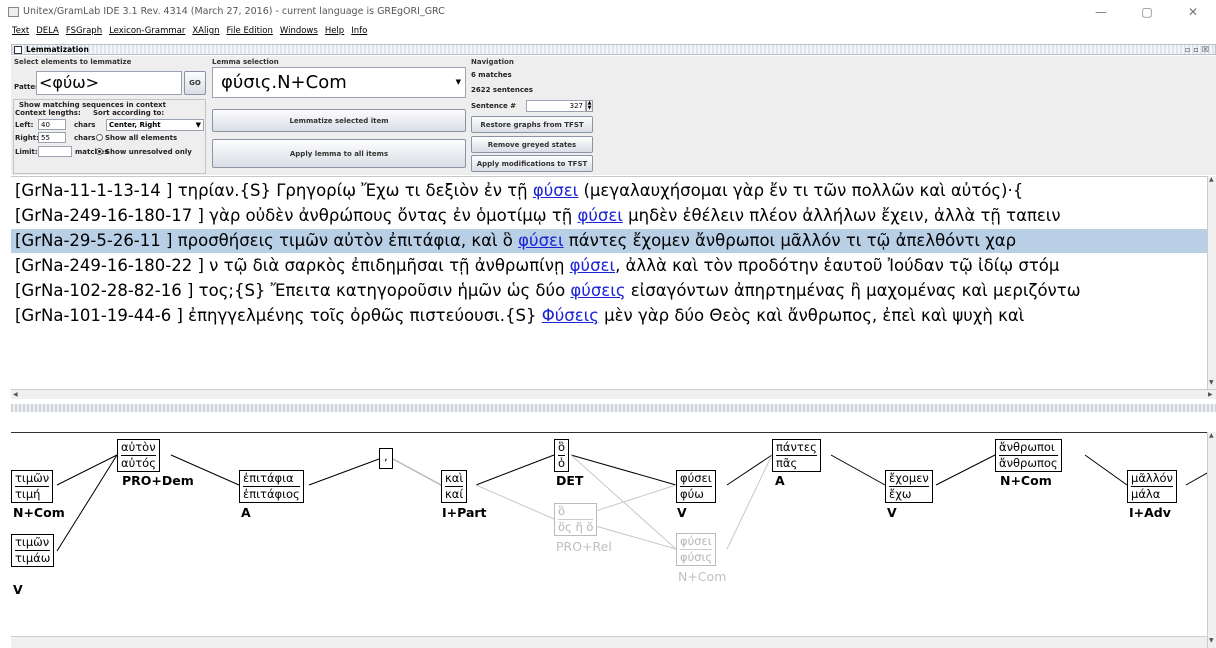  Describe the element at coordinates (597, 290) in the screenshot. I see `match-link: φύσεις` at that location.